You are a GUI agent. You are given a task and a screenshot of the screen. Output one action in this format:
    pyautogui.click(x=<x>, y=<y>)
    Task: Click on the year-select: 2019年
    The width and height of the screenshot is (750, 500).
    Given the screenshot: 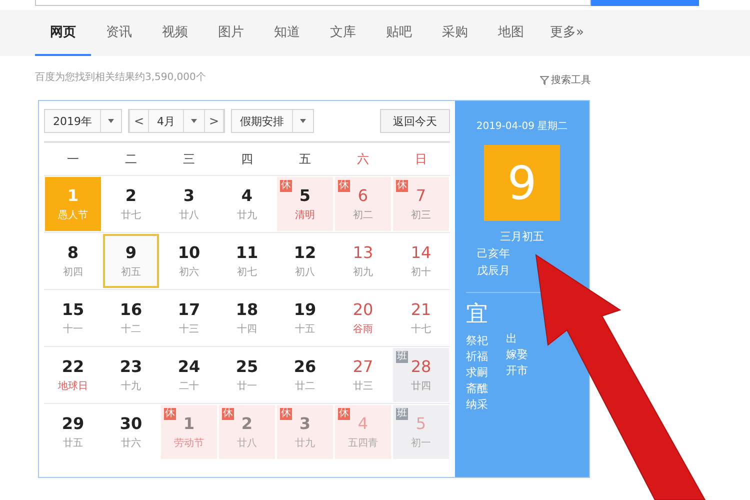 What is the action you would take?
    pyautogui.click(x=83, y=121)
    